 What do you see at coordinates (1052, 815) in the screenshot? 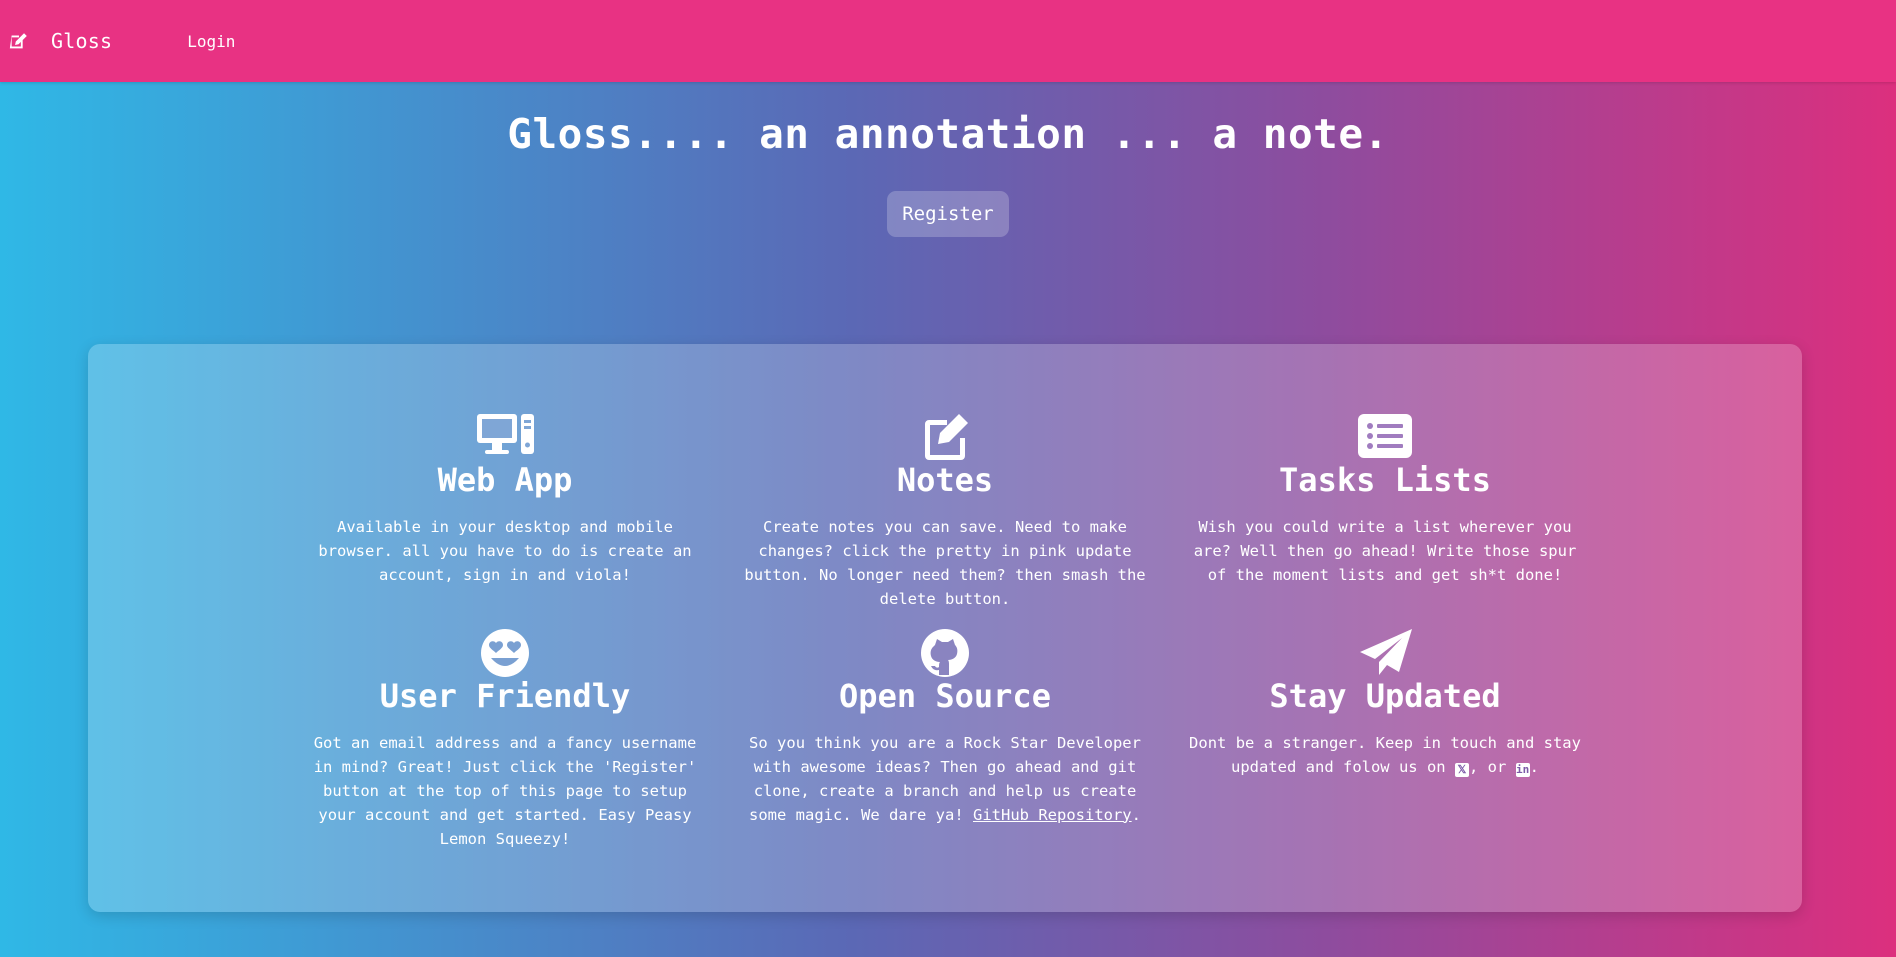
I see `github-repository-link: GitHub Repository` at bounding box center [1052, 815].